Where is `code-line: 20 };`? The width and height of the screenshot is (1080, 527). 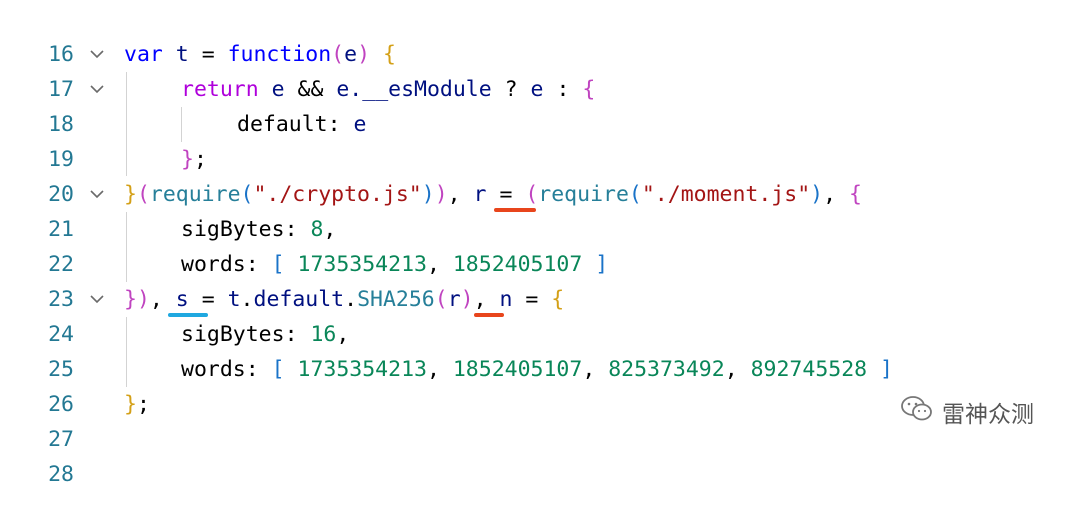
code-line: 20 }; is located at coordinates (540, 174).